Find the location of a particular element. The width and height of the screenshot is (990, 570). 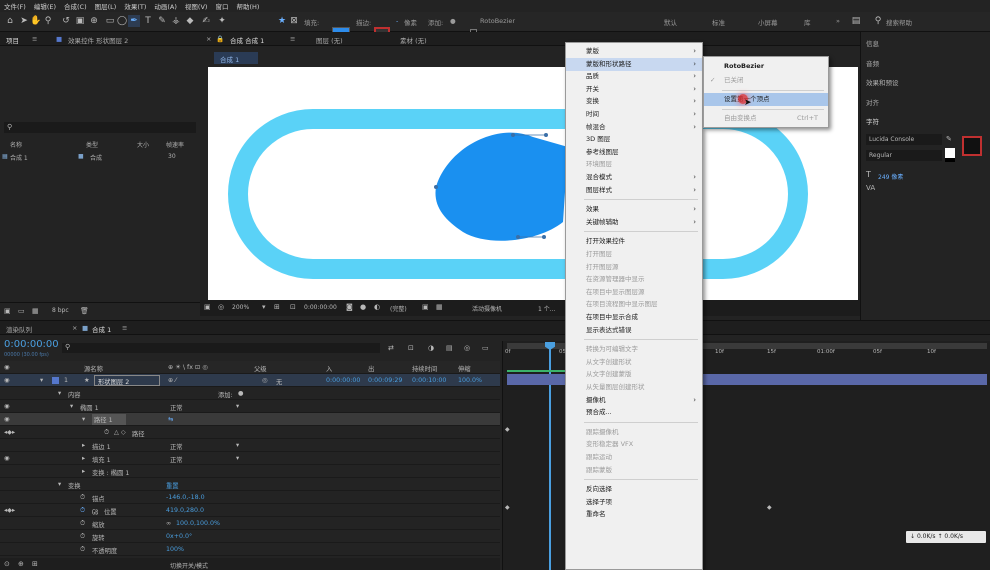

zoom-select: 200% is located at coordinates (240, 307).